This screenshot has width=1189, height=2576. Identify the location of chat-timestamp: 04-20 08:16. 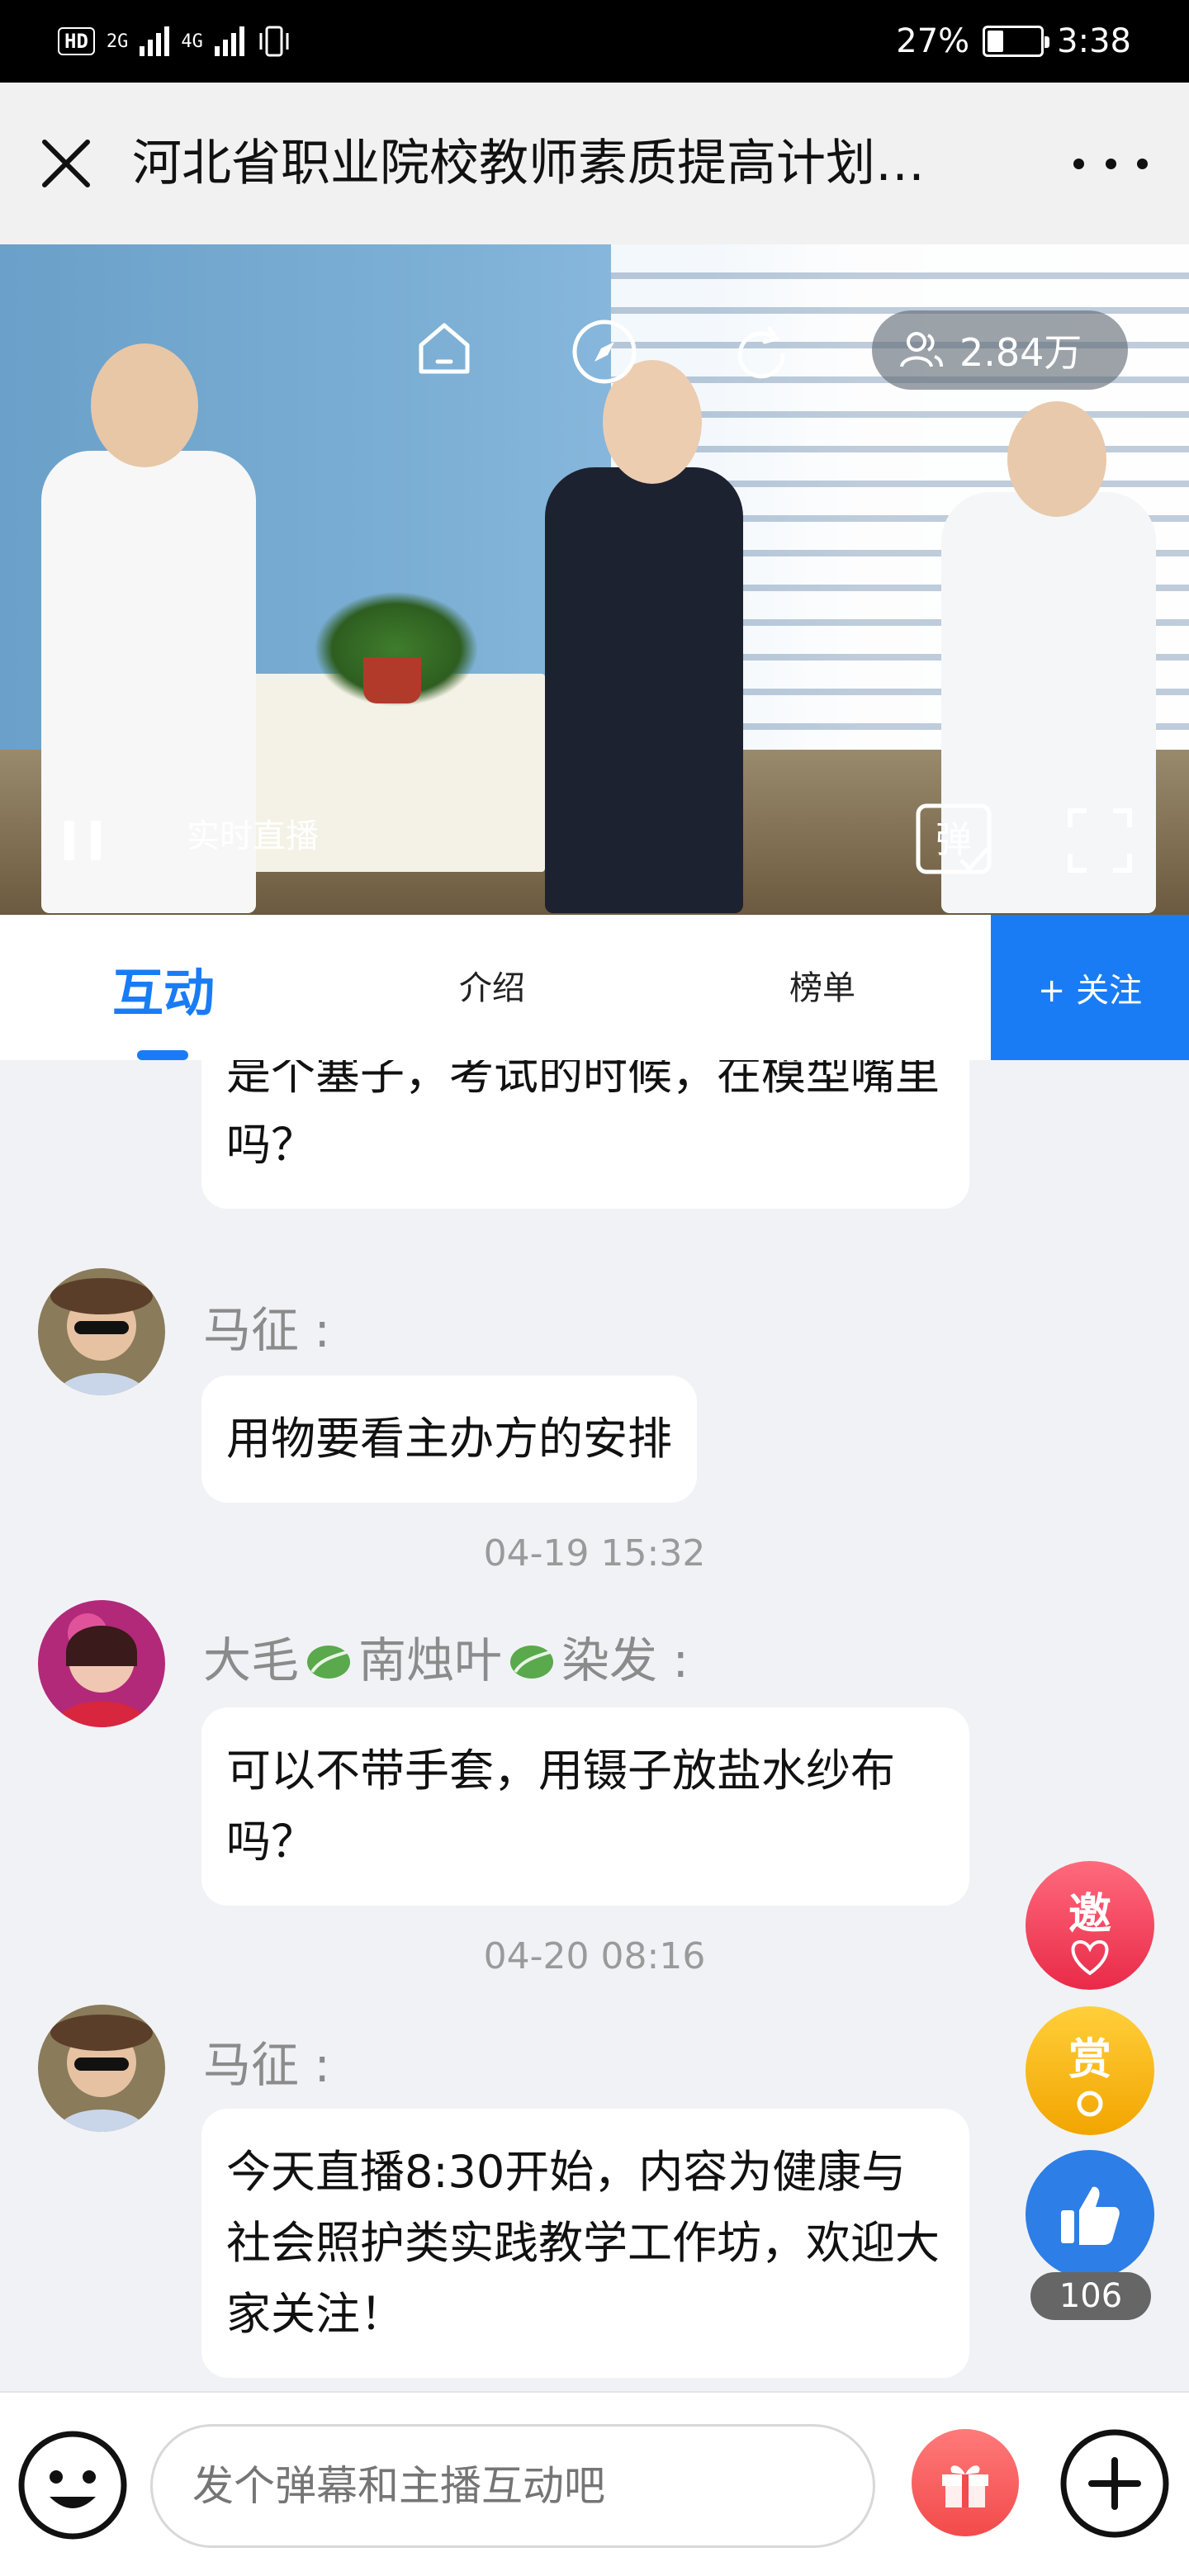
(594, 1956).